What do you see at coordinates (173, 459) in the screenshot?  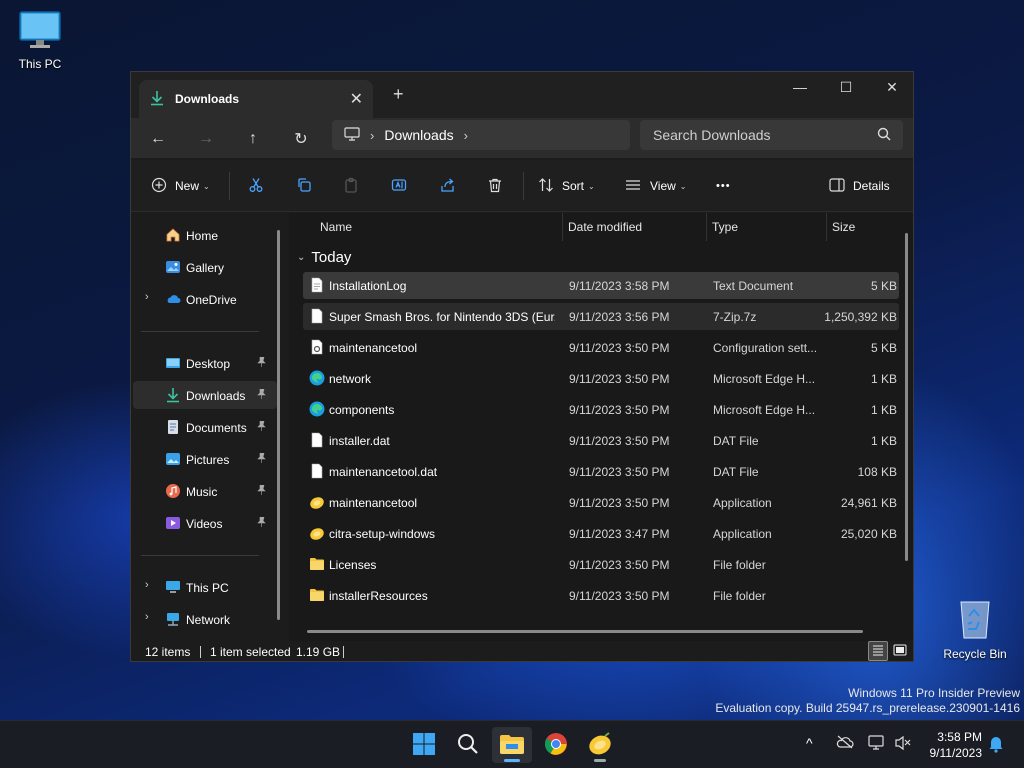 I see `pictures-icon` at bounding box center [173, 459].